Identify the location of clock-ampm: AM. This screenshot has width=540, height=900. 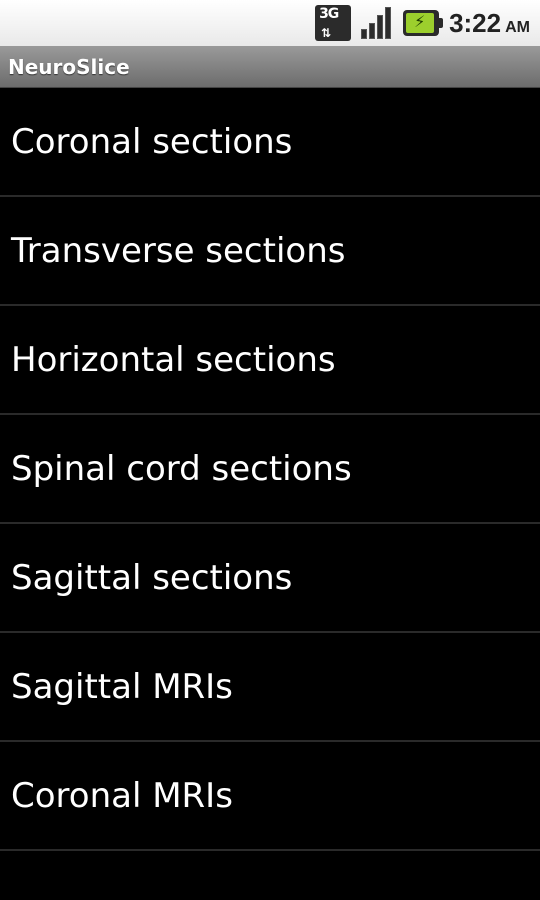
(517, 27).